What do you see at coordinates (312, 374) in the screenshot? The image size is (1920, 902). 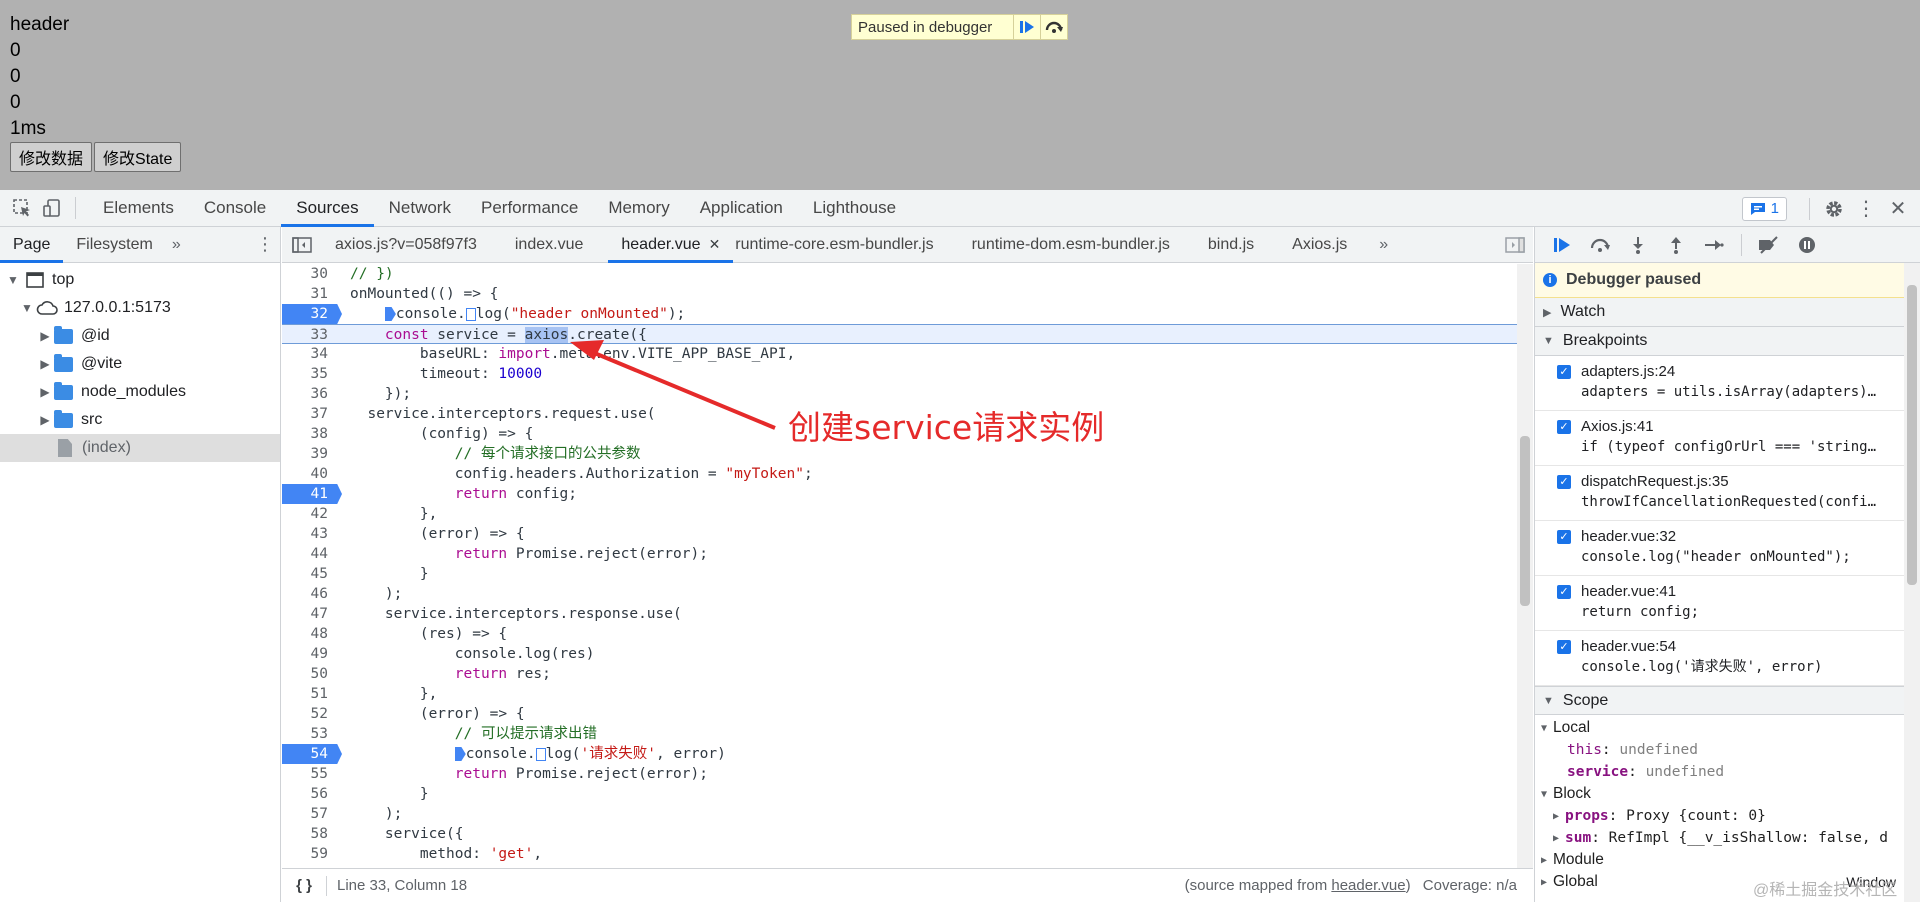 I see `line-number: 35` at bounding box center [312, 374].